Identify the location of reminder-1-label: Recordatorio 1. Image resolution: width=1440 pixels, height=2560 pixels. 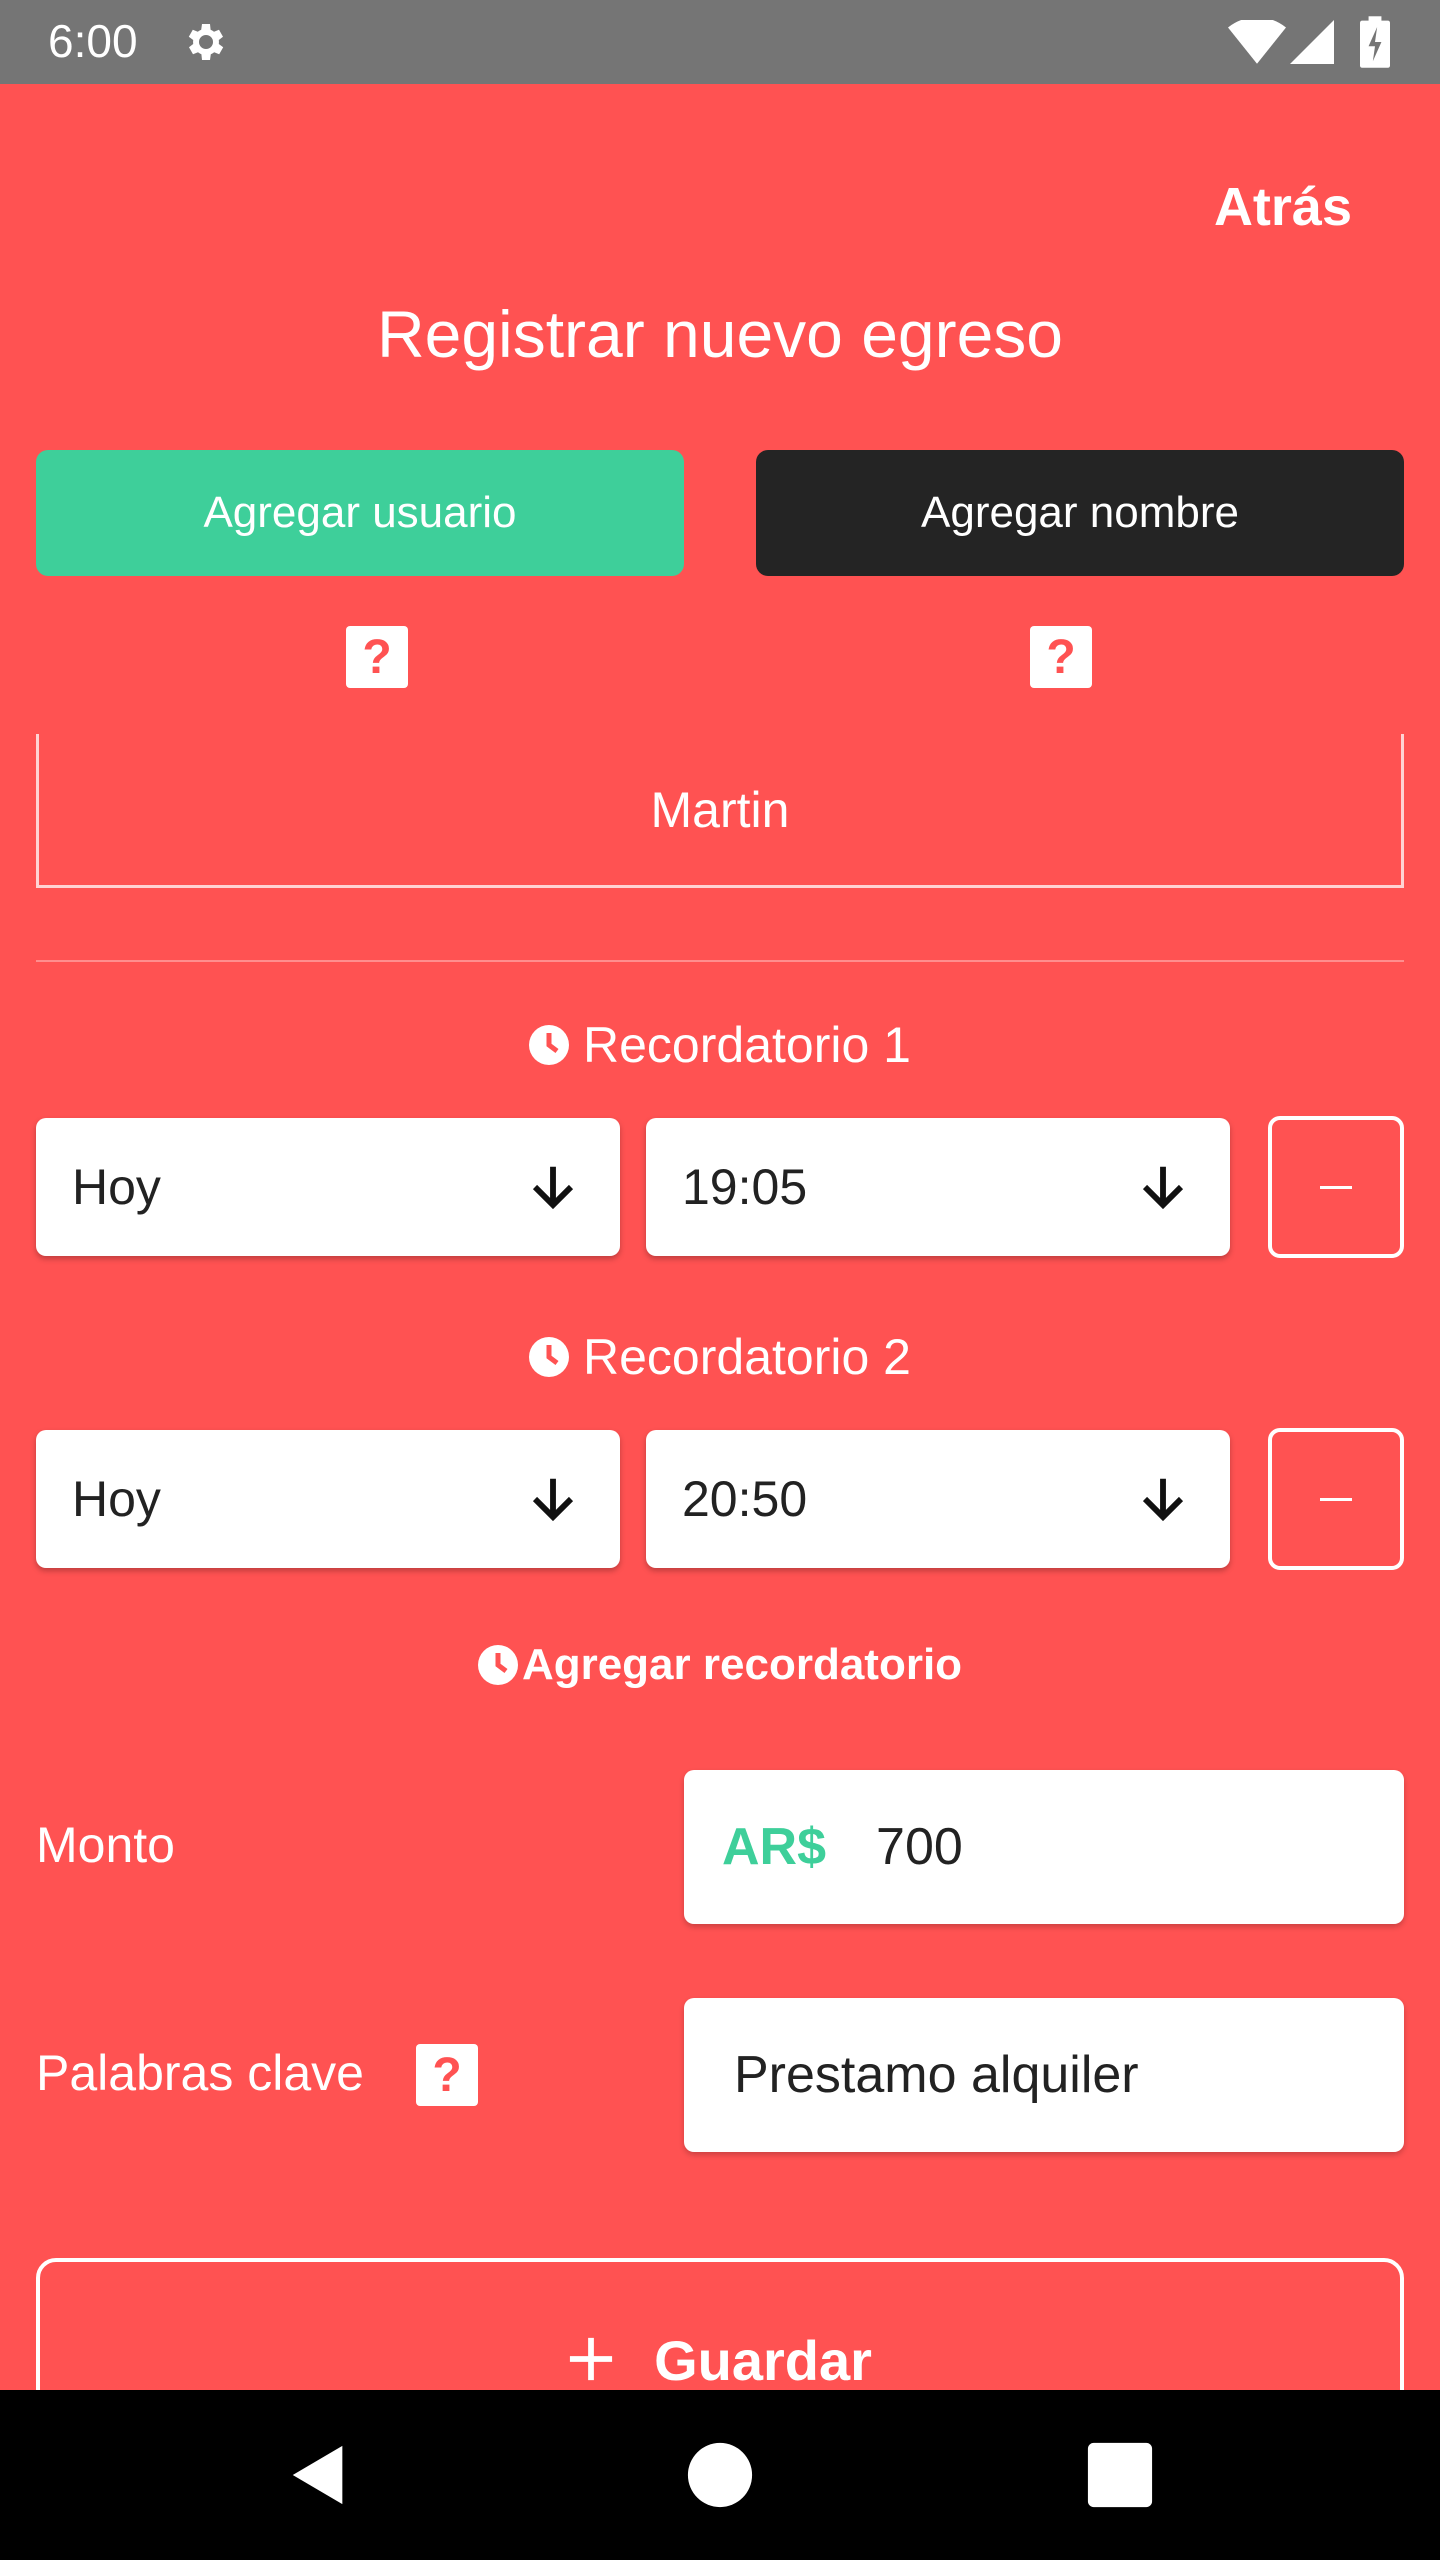
(720, 1045).